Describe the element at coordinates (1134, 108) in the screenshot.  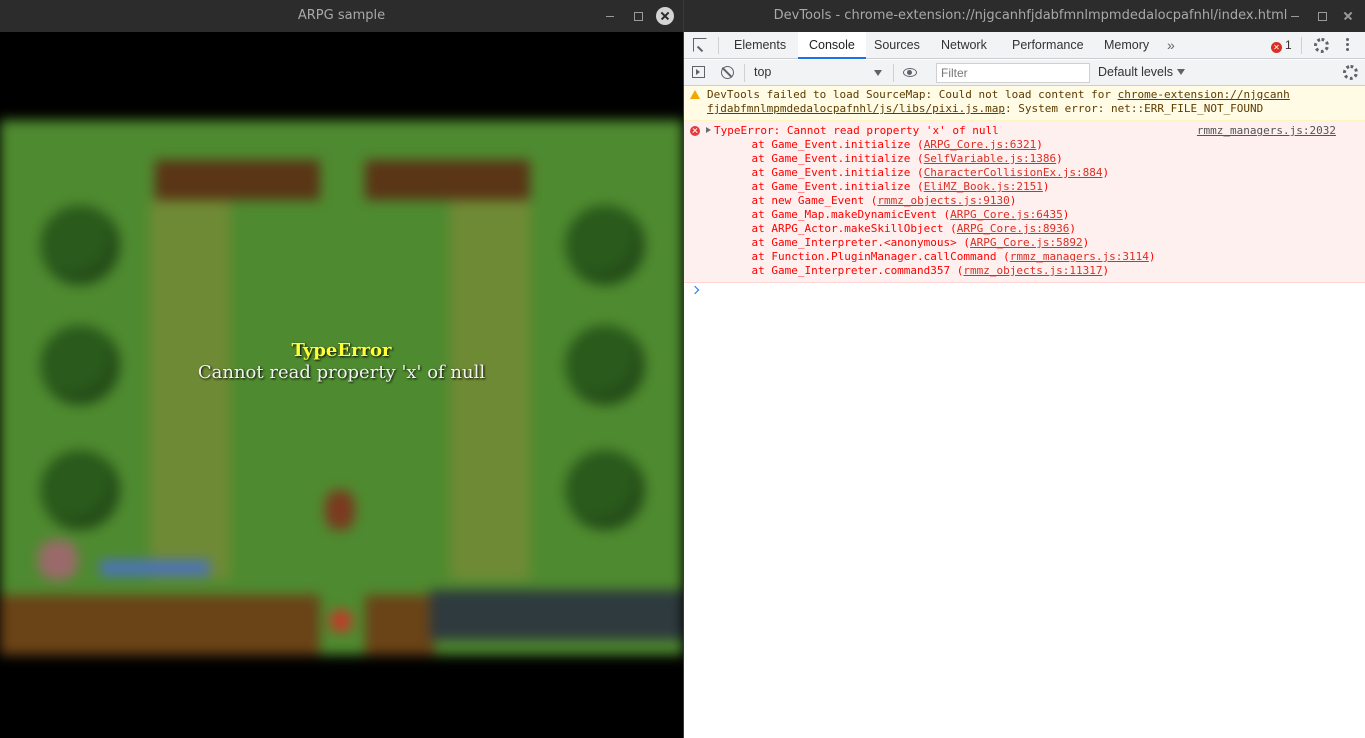
I see `warning-text: : System error: net::ERR_FILE_NOT_FOUND` at that location.